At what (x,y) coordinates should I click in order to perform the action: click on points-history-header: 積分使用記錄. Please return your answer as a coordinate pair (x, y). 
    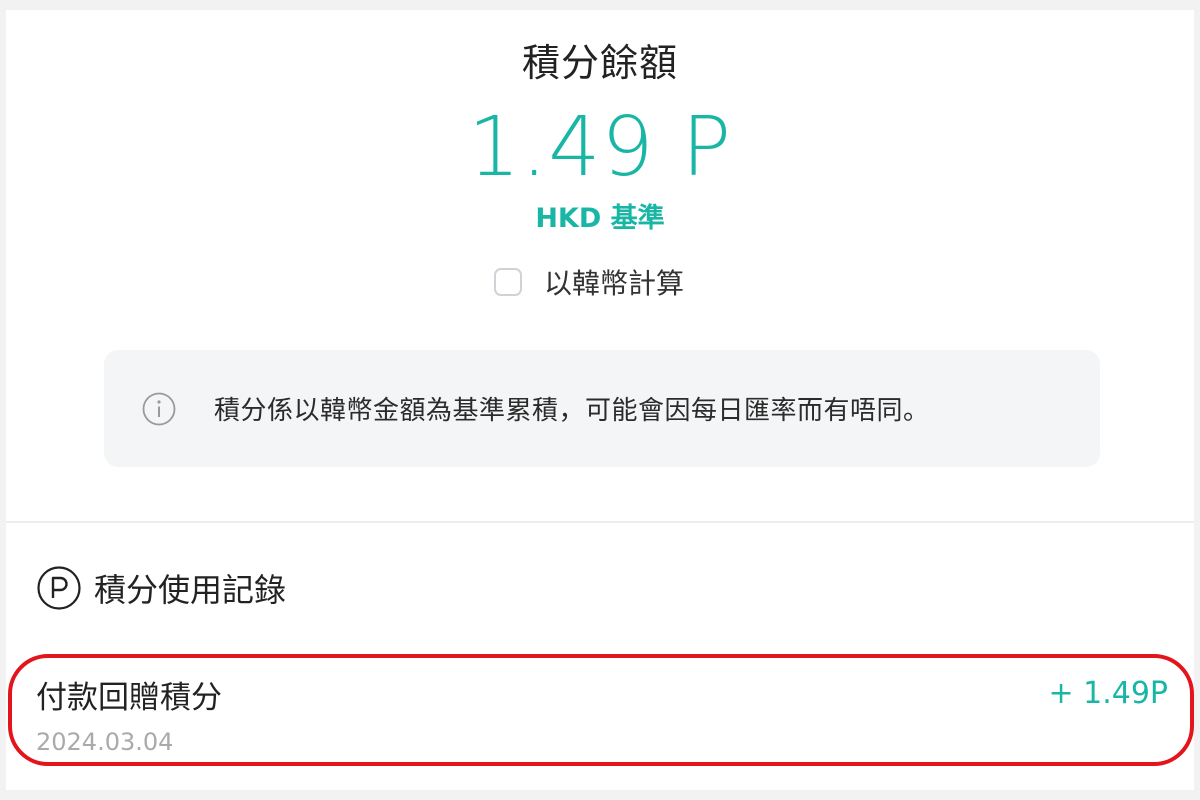
    Looking at the image, I should click on (161, 588).